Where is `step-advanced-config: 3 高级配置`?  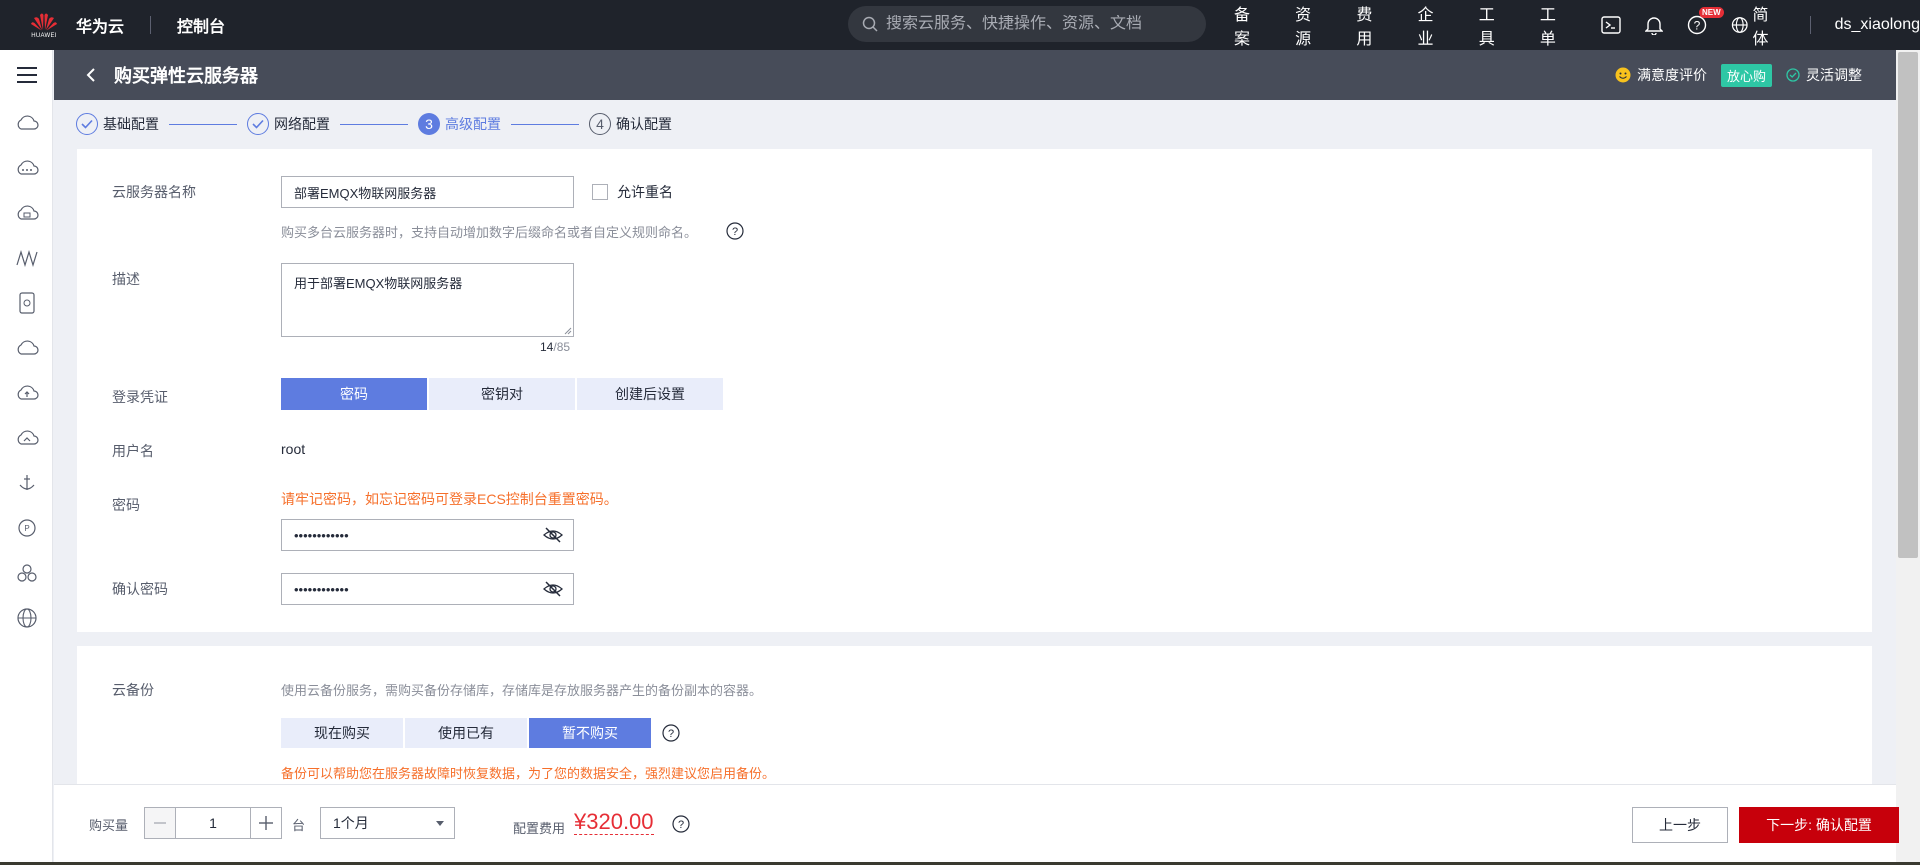
step-advanced-config: 3 高级配置 is located at coordinates (459, 124).